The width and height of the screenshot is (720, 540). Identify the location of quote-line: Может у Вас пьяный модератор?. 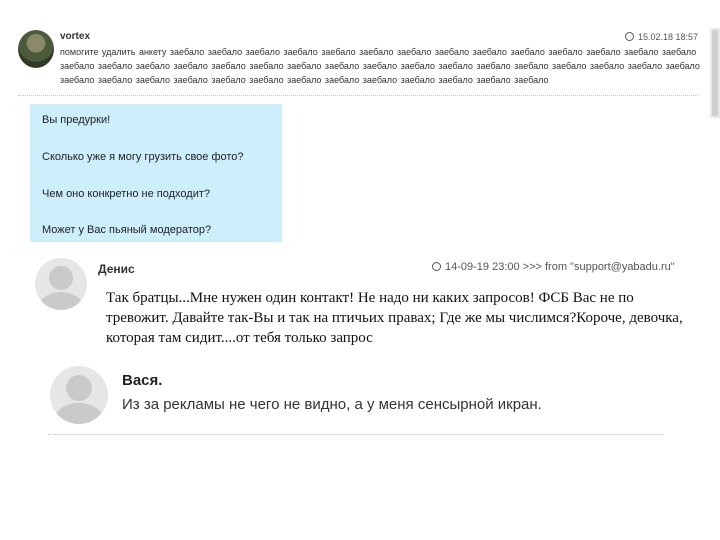
(127, 230).